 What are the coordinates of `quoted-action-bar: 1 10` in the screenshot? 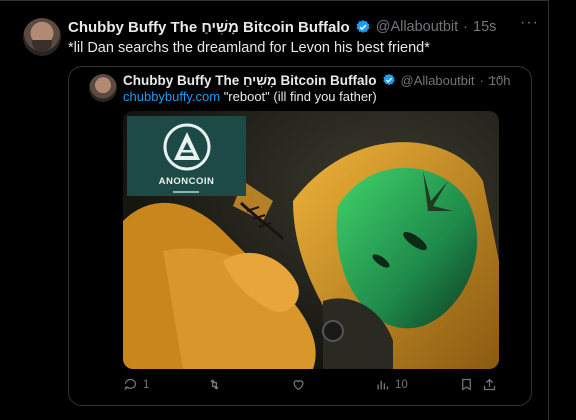 It's located at (311, 386).